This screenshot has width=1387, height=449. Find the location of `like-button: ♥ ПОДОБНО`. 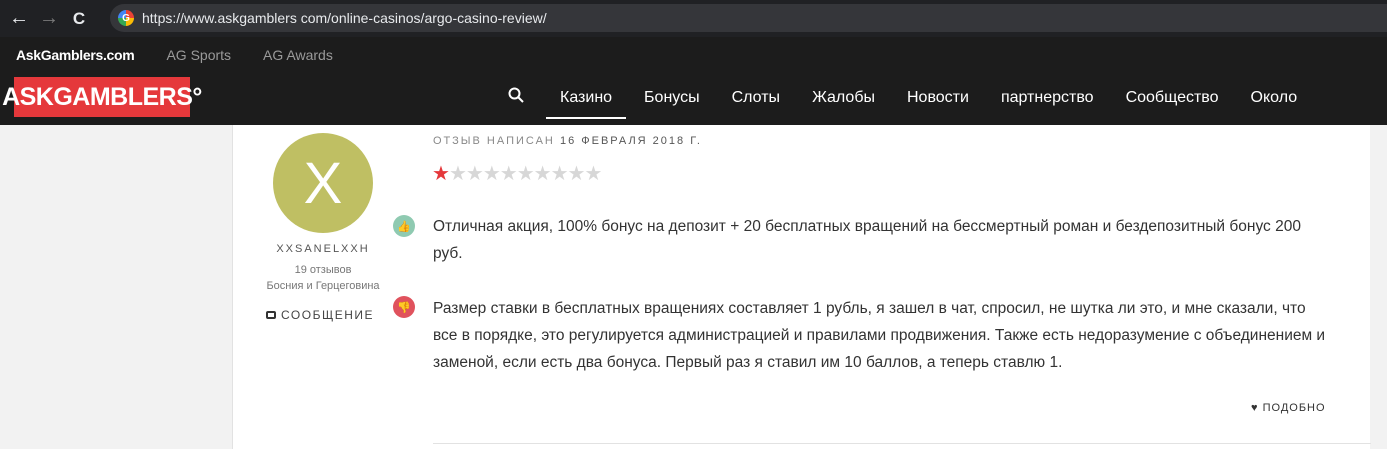

like-button: ♥ ПОДОБНО is located at coordinates (1288, 408).